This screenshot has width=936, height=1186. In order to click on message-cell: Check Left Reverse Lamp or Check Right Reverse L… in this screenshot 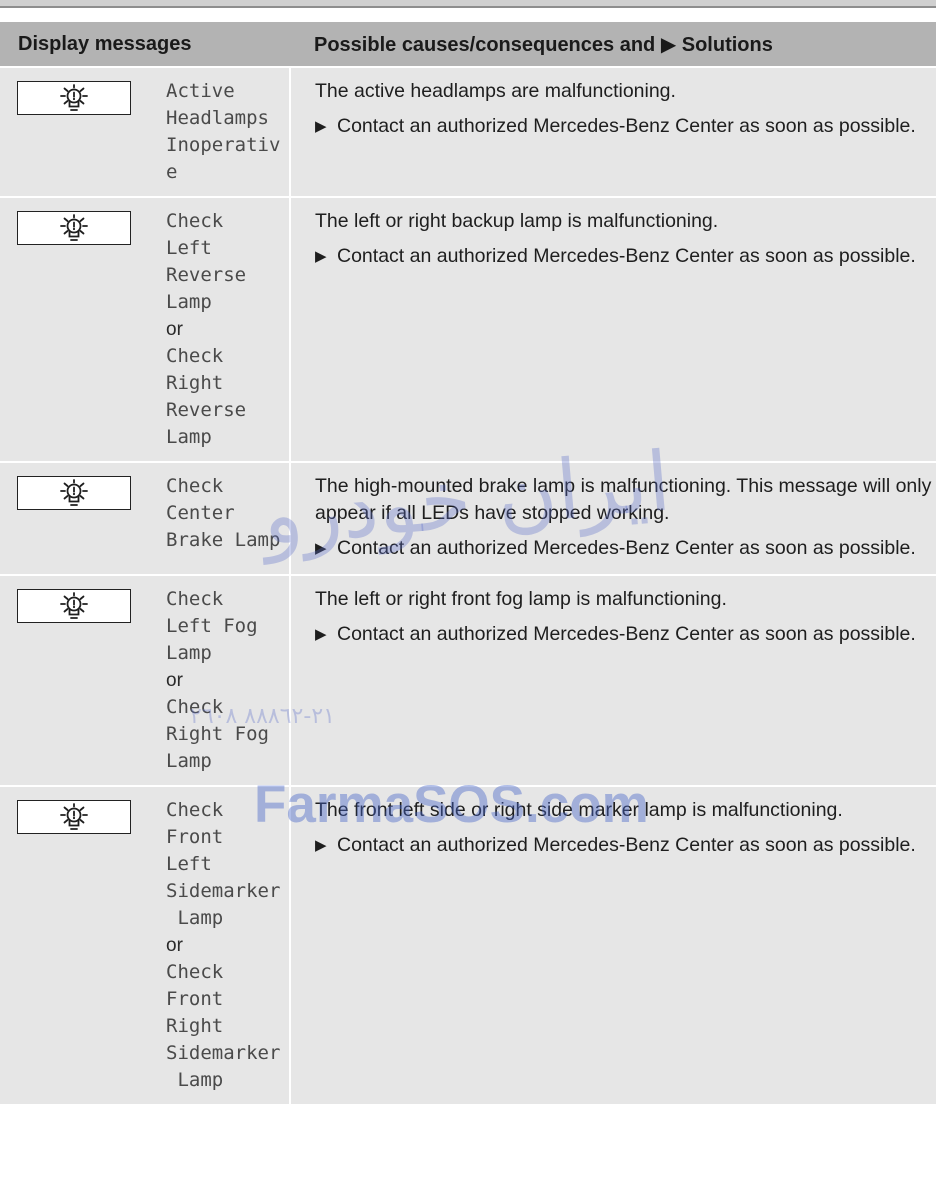, I will do `click(222, 329)`.